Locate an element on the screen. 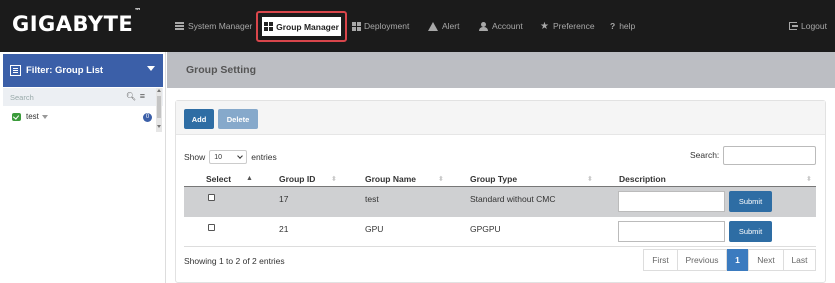 The image size is (835, 283). nav-preference: ★ Preference is located at coordinates (567, 26).